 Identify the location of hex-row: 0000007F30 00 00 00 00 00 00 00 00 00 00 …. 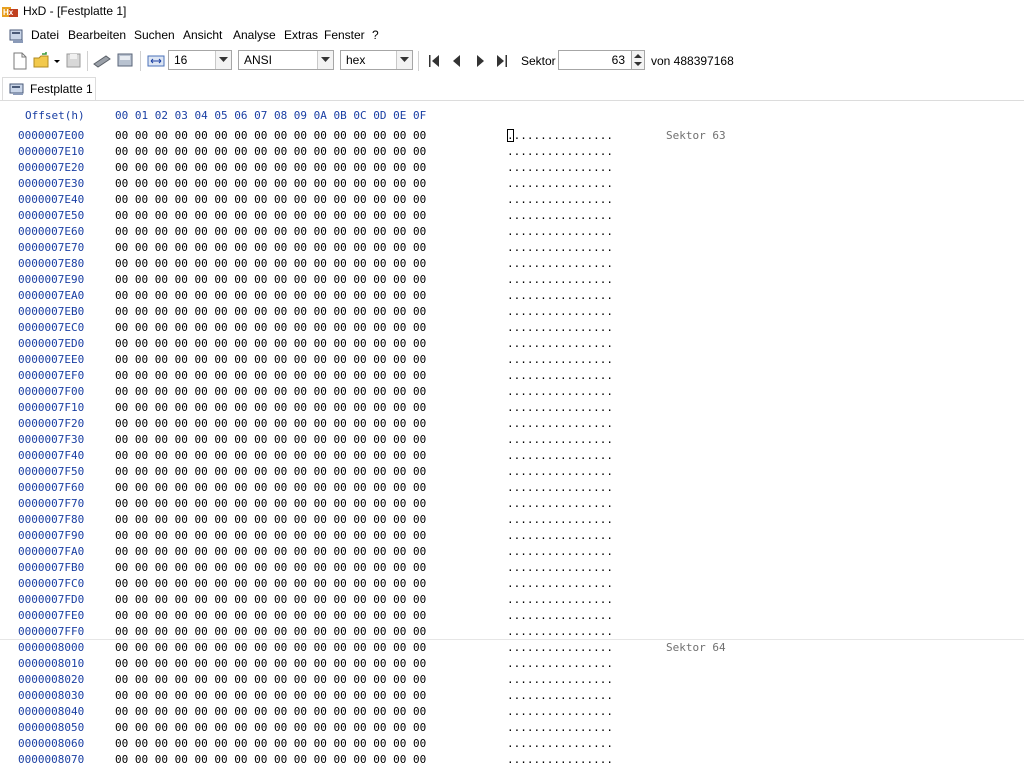
(512, 440).